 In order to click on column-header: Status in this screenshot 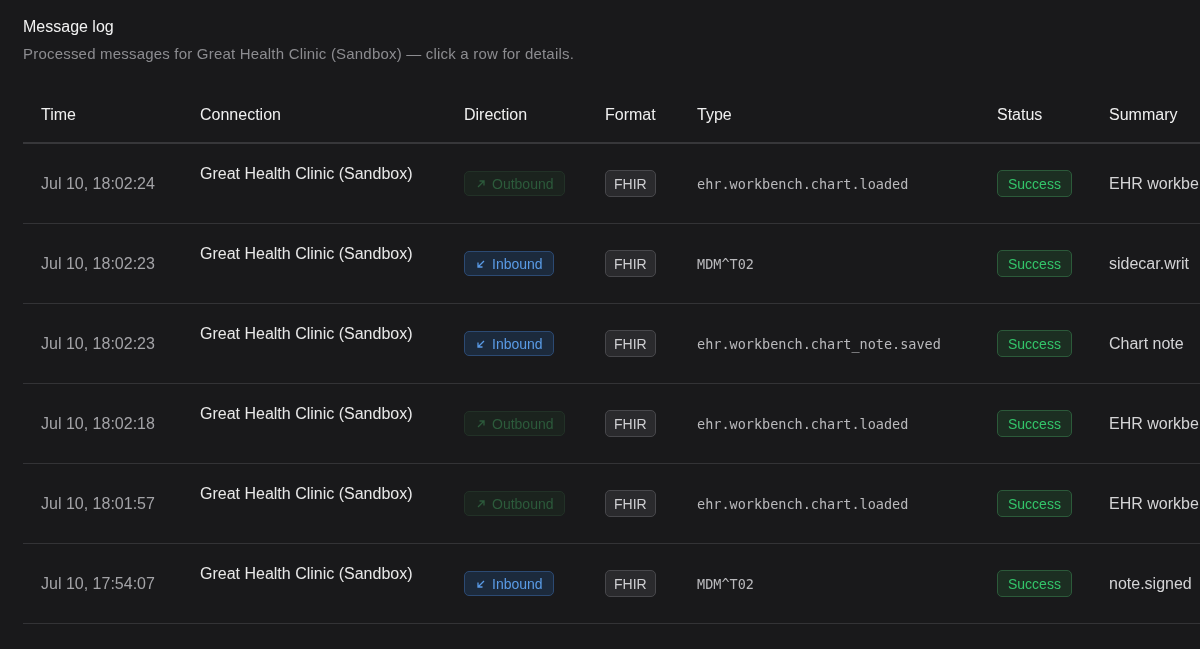, I will do `click(1019, 114)`.